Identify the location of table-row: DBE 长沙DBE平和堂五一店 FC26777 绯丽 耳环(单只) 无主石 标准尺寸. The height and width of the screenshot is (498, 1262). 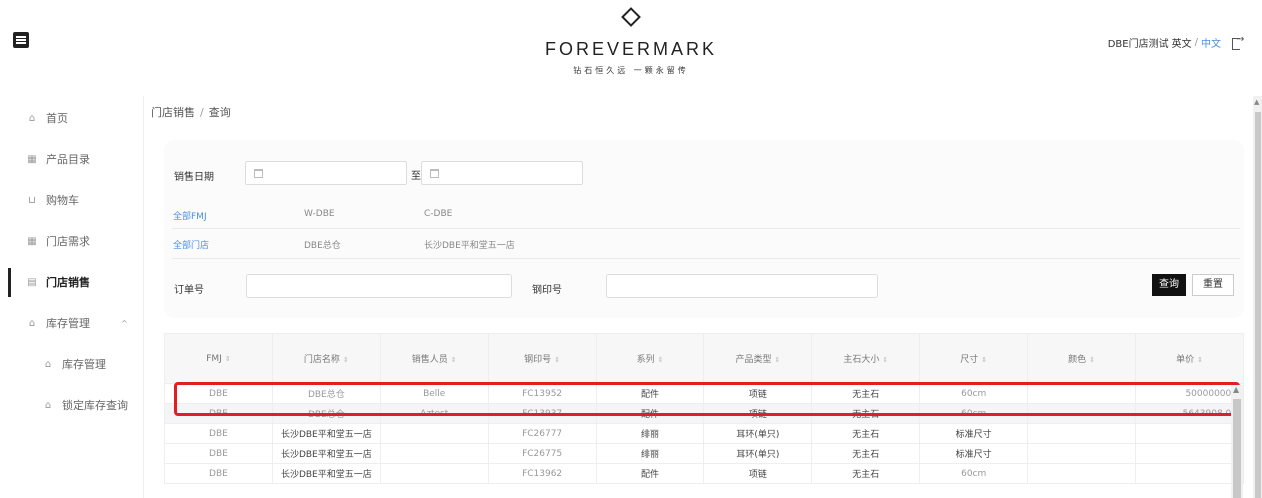
(704, 433).